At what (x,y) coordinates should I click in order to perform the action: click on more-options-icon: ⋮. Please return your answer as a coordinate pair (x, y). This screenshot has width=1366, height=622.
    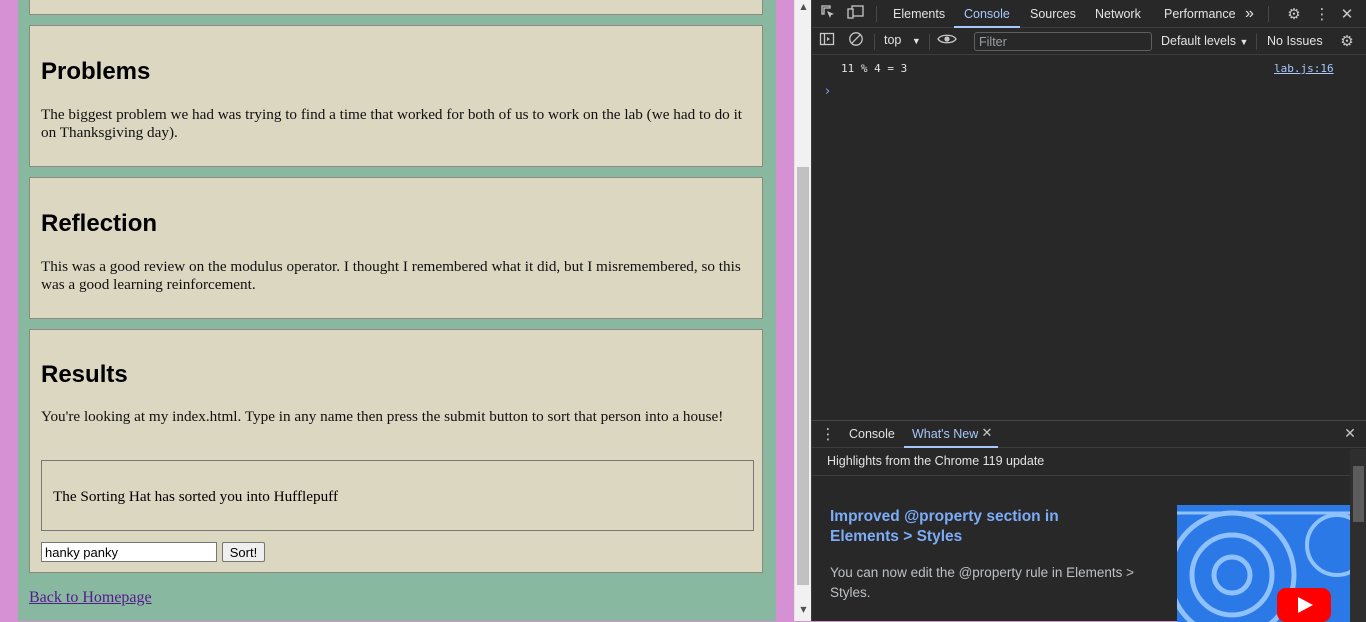
    Looking at the image, I should click on (1322, 14).